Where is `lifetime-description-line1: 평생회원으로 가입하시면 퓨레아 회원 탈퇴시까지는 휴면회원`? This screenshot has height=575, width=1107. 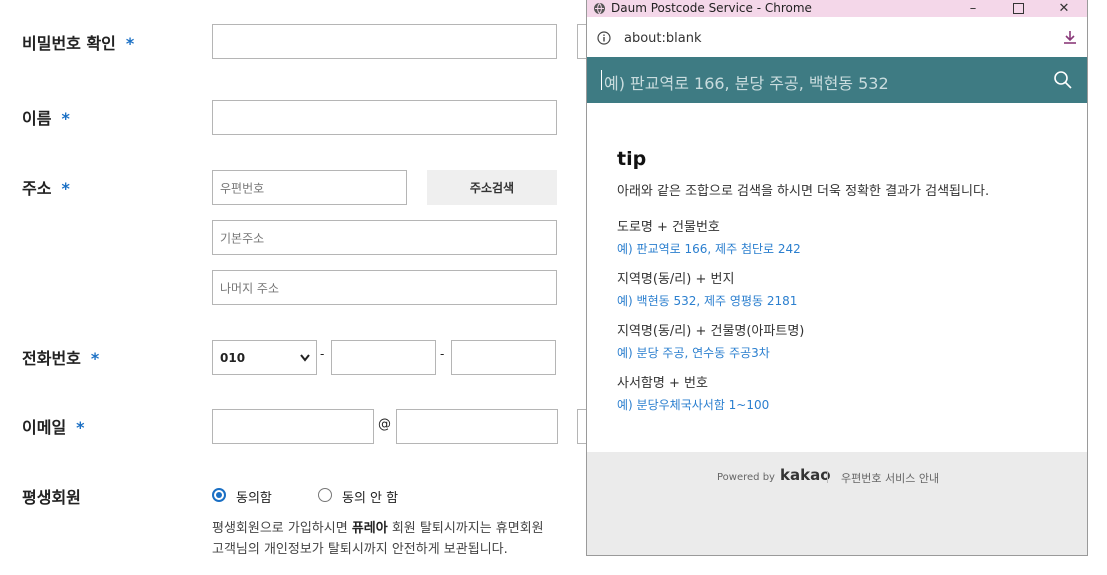
lifetime-description-line1: 평생회원으로 가입하시면 퓨레아 회원 탈퇴시까지는 휴면회원 is located at coordinates (378, 526).